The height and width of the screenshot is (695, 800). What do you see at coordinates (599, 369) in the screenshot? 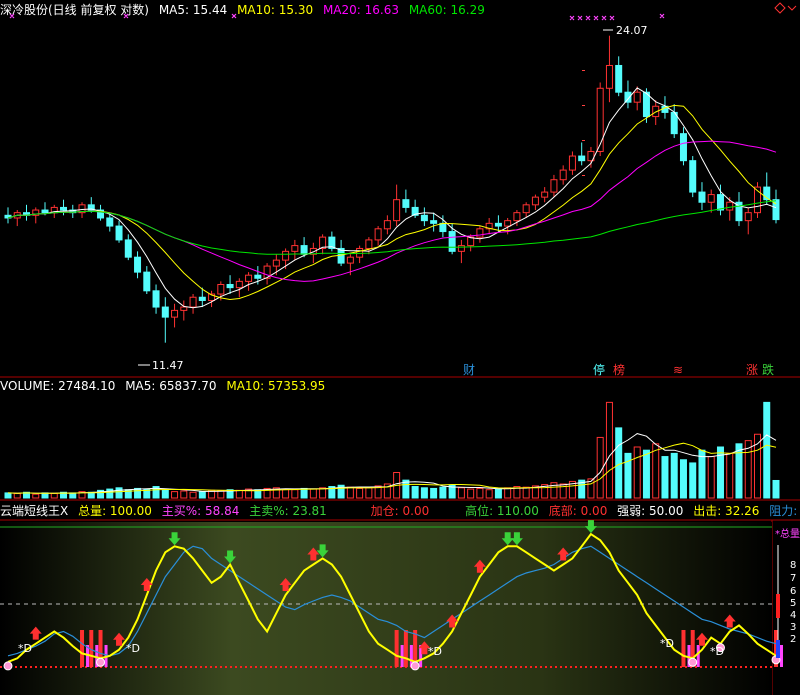
I see `event-tag-halt: 停` at bounding box center [599, 369].